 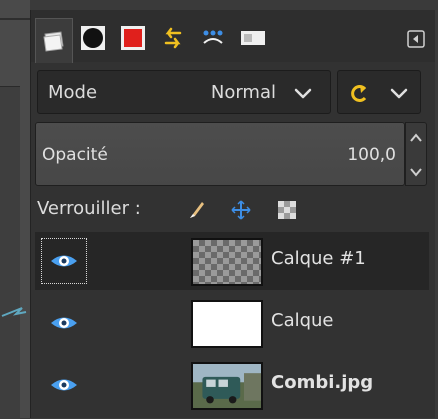 What do you see at coordinates (14, 312) in the screenshot?
I see `arrow-icon` at bounding box center [14, 312].